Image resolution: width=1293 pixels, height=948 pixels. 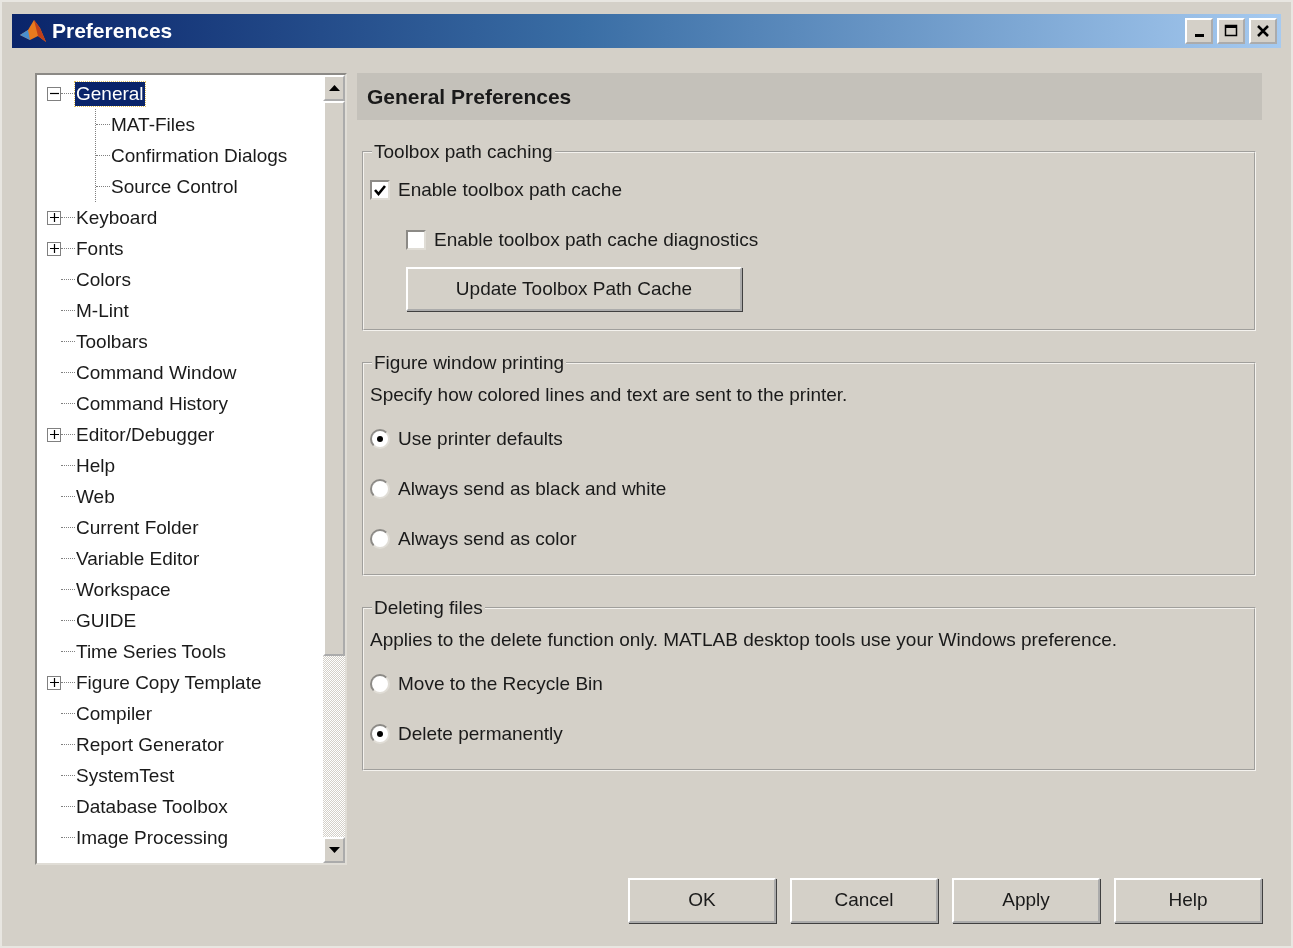 I want to click on tree-item: Compiler, so click(x=114, y=713).